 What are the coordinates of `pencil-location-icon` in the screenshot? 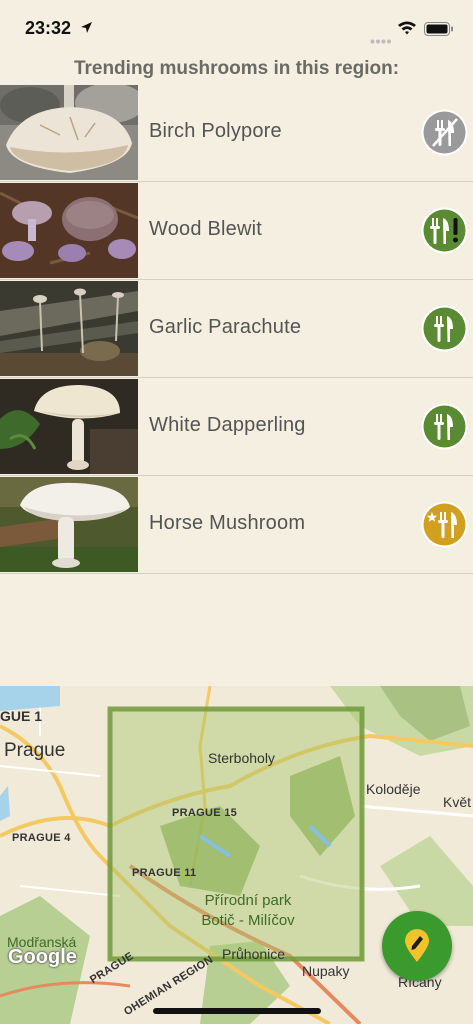 It's located at (417, 945).